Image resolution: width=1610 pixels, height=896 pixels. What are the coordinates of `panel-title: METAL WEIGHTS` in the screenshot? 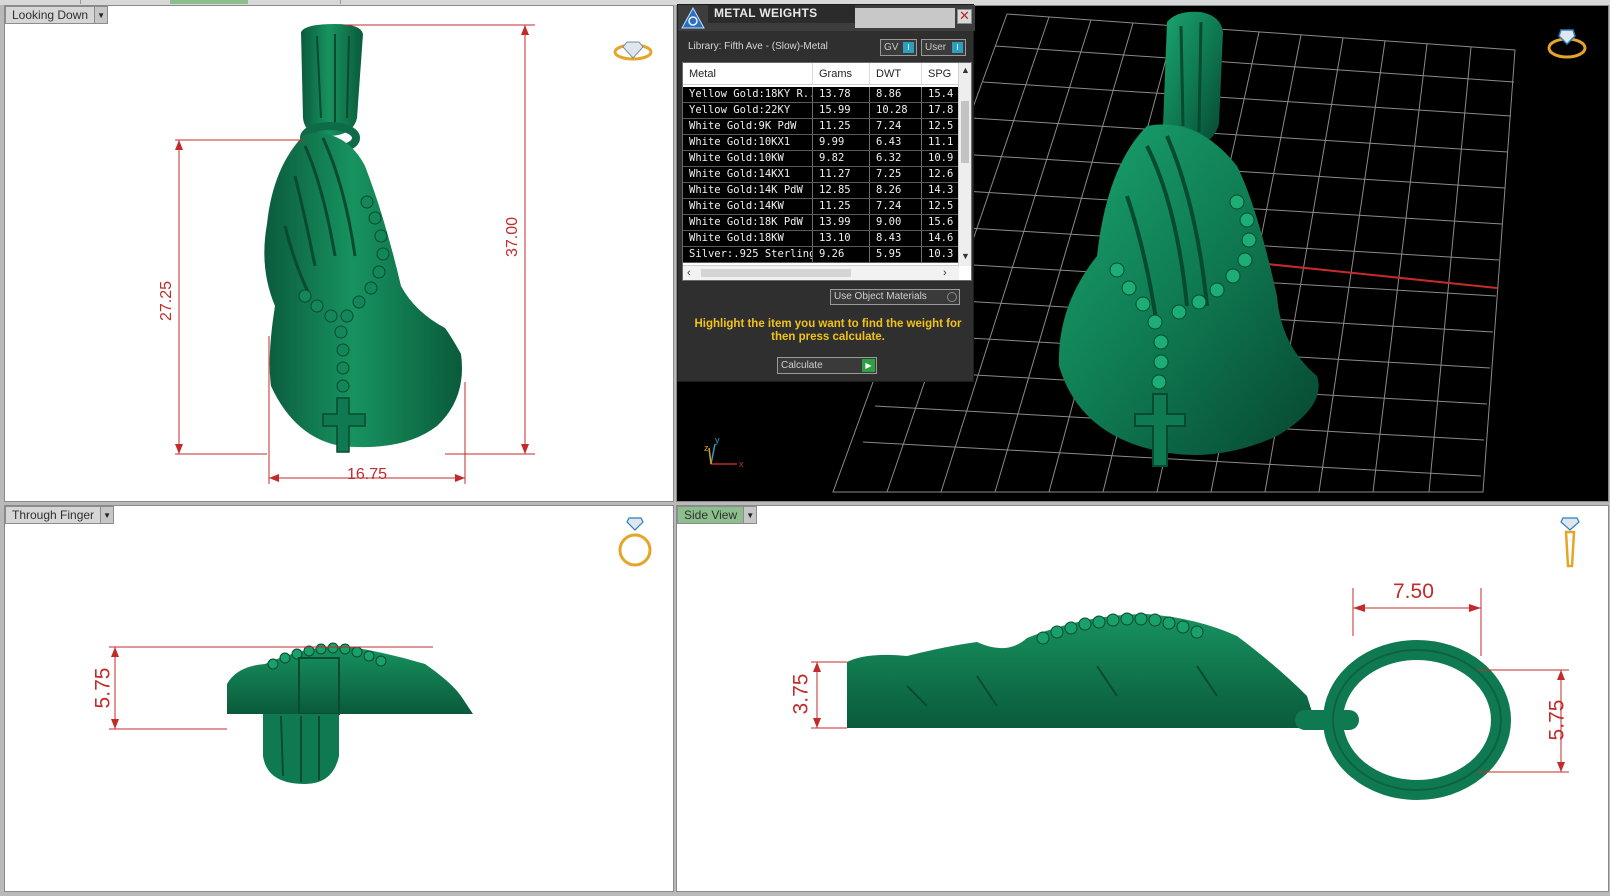 It's located at (781, 14).